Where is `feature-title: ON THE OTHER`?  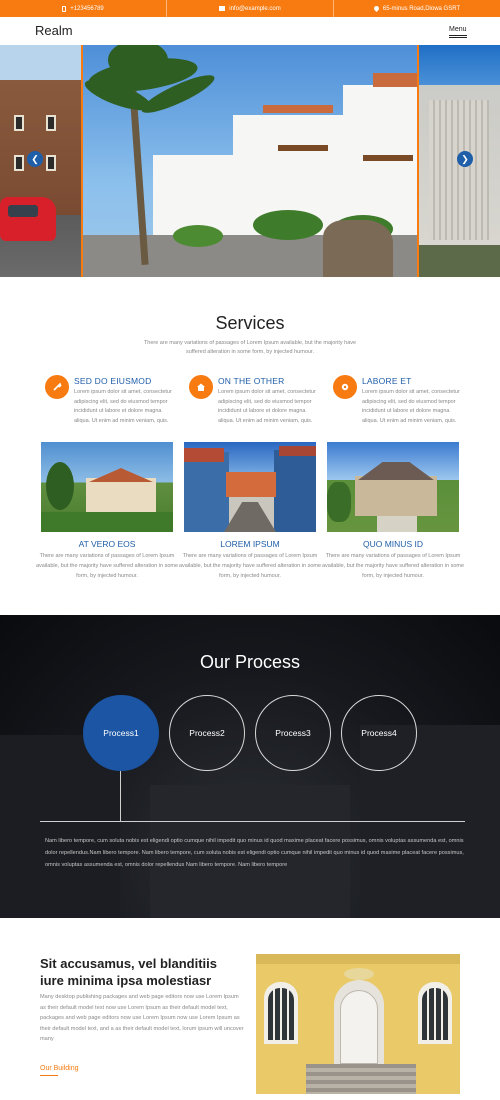
feature-title: ON THE OTHER is located at coordinates (251, 381).